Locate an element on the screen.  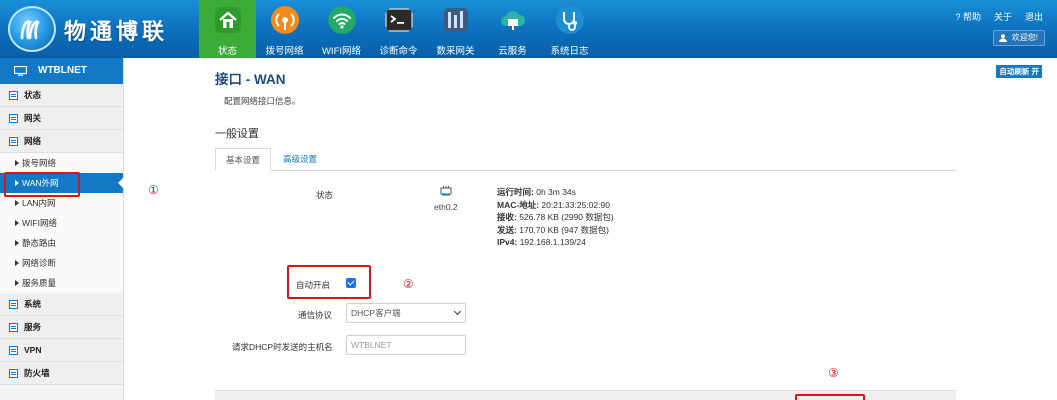
settings-tabs: 基本设置 高级设置 is located at coordinates (585, 159).